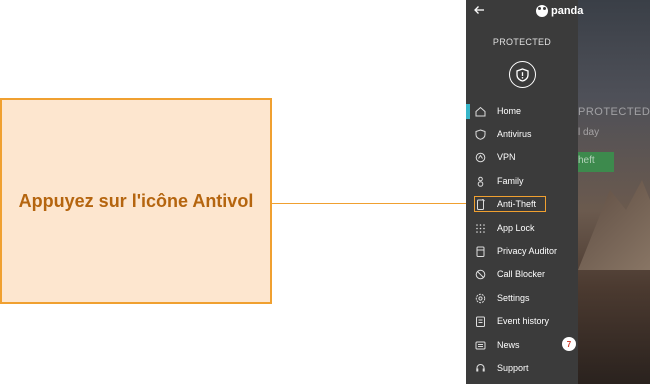  Describe the element at coordinates (480, 111) in the screenshot. I see `home-icon` at that location.